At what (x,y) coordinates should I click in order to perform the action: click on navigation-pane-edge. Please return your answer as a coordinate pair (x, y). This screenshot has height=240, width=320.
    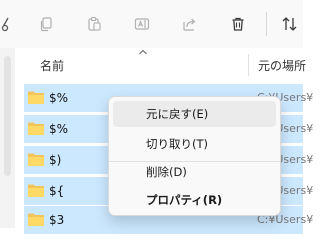
    Looking at the image, I should click on (7, 138).